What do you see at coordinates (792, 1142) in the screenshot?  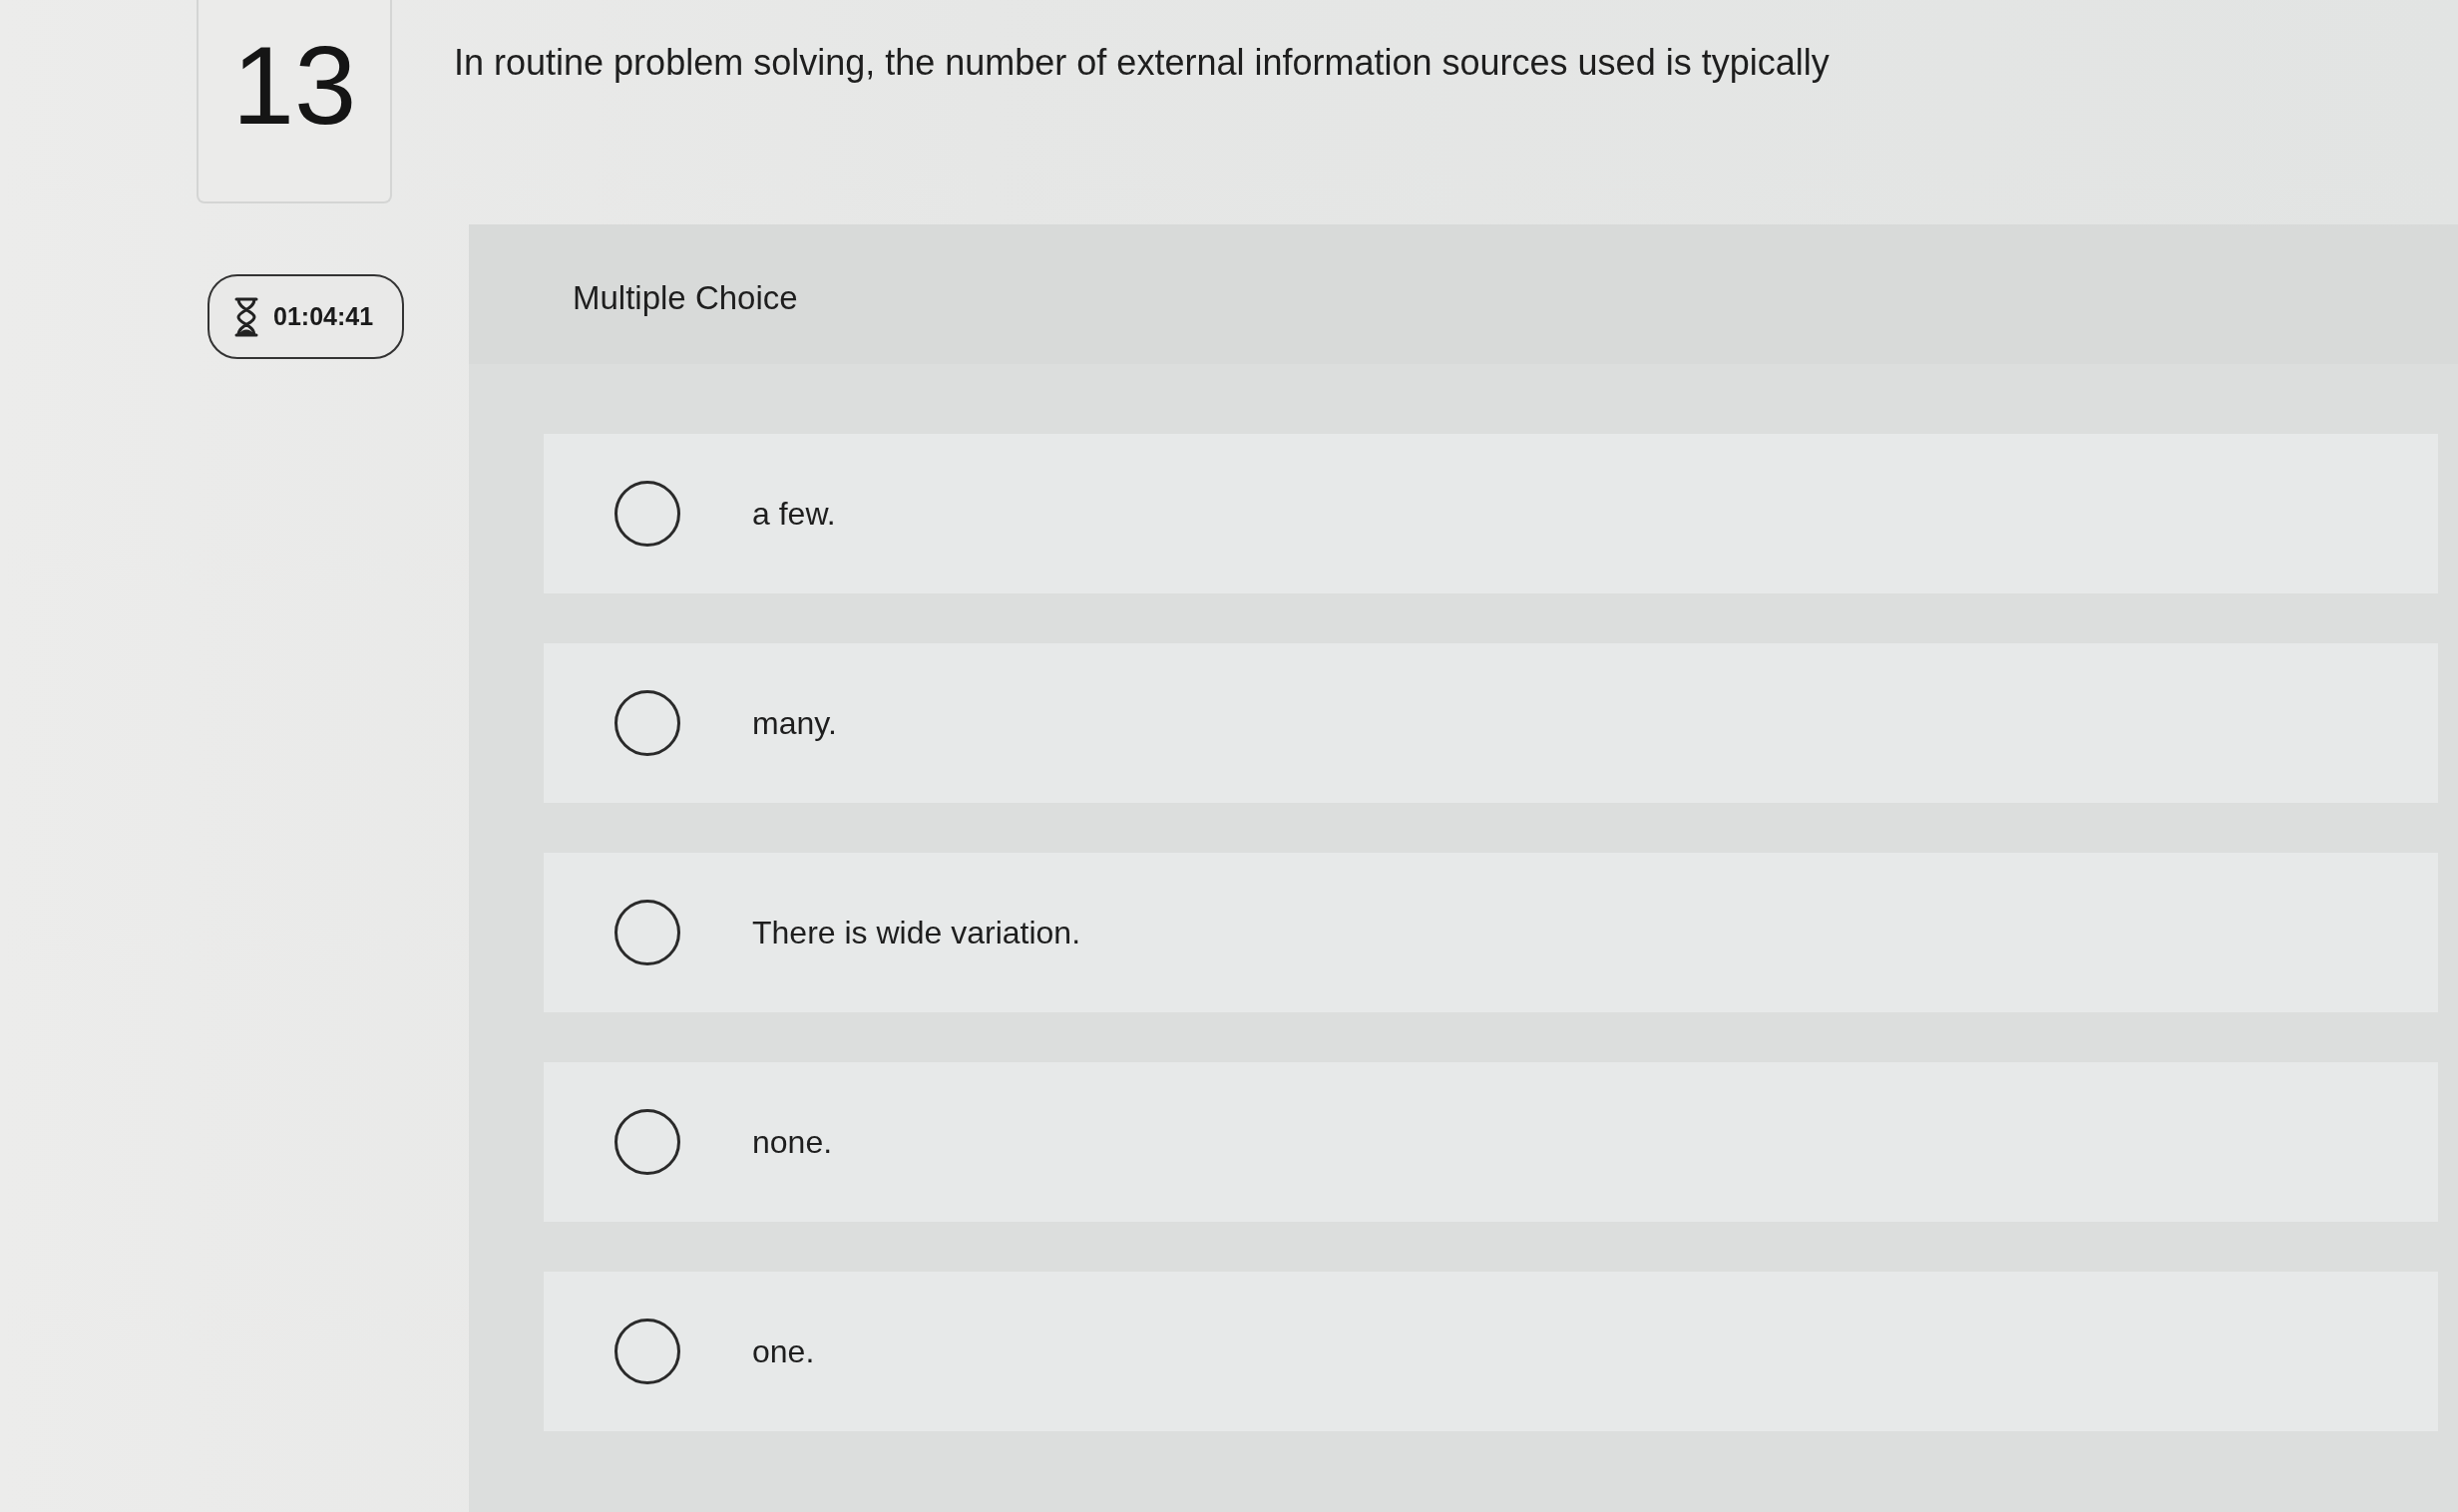 I see `option-label: none.` at bounding box center [792, 1142].